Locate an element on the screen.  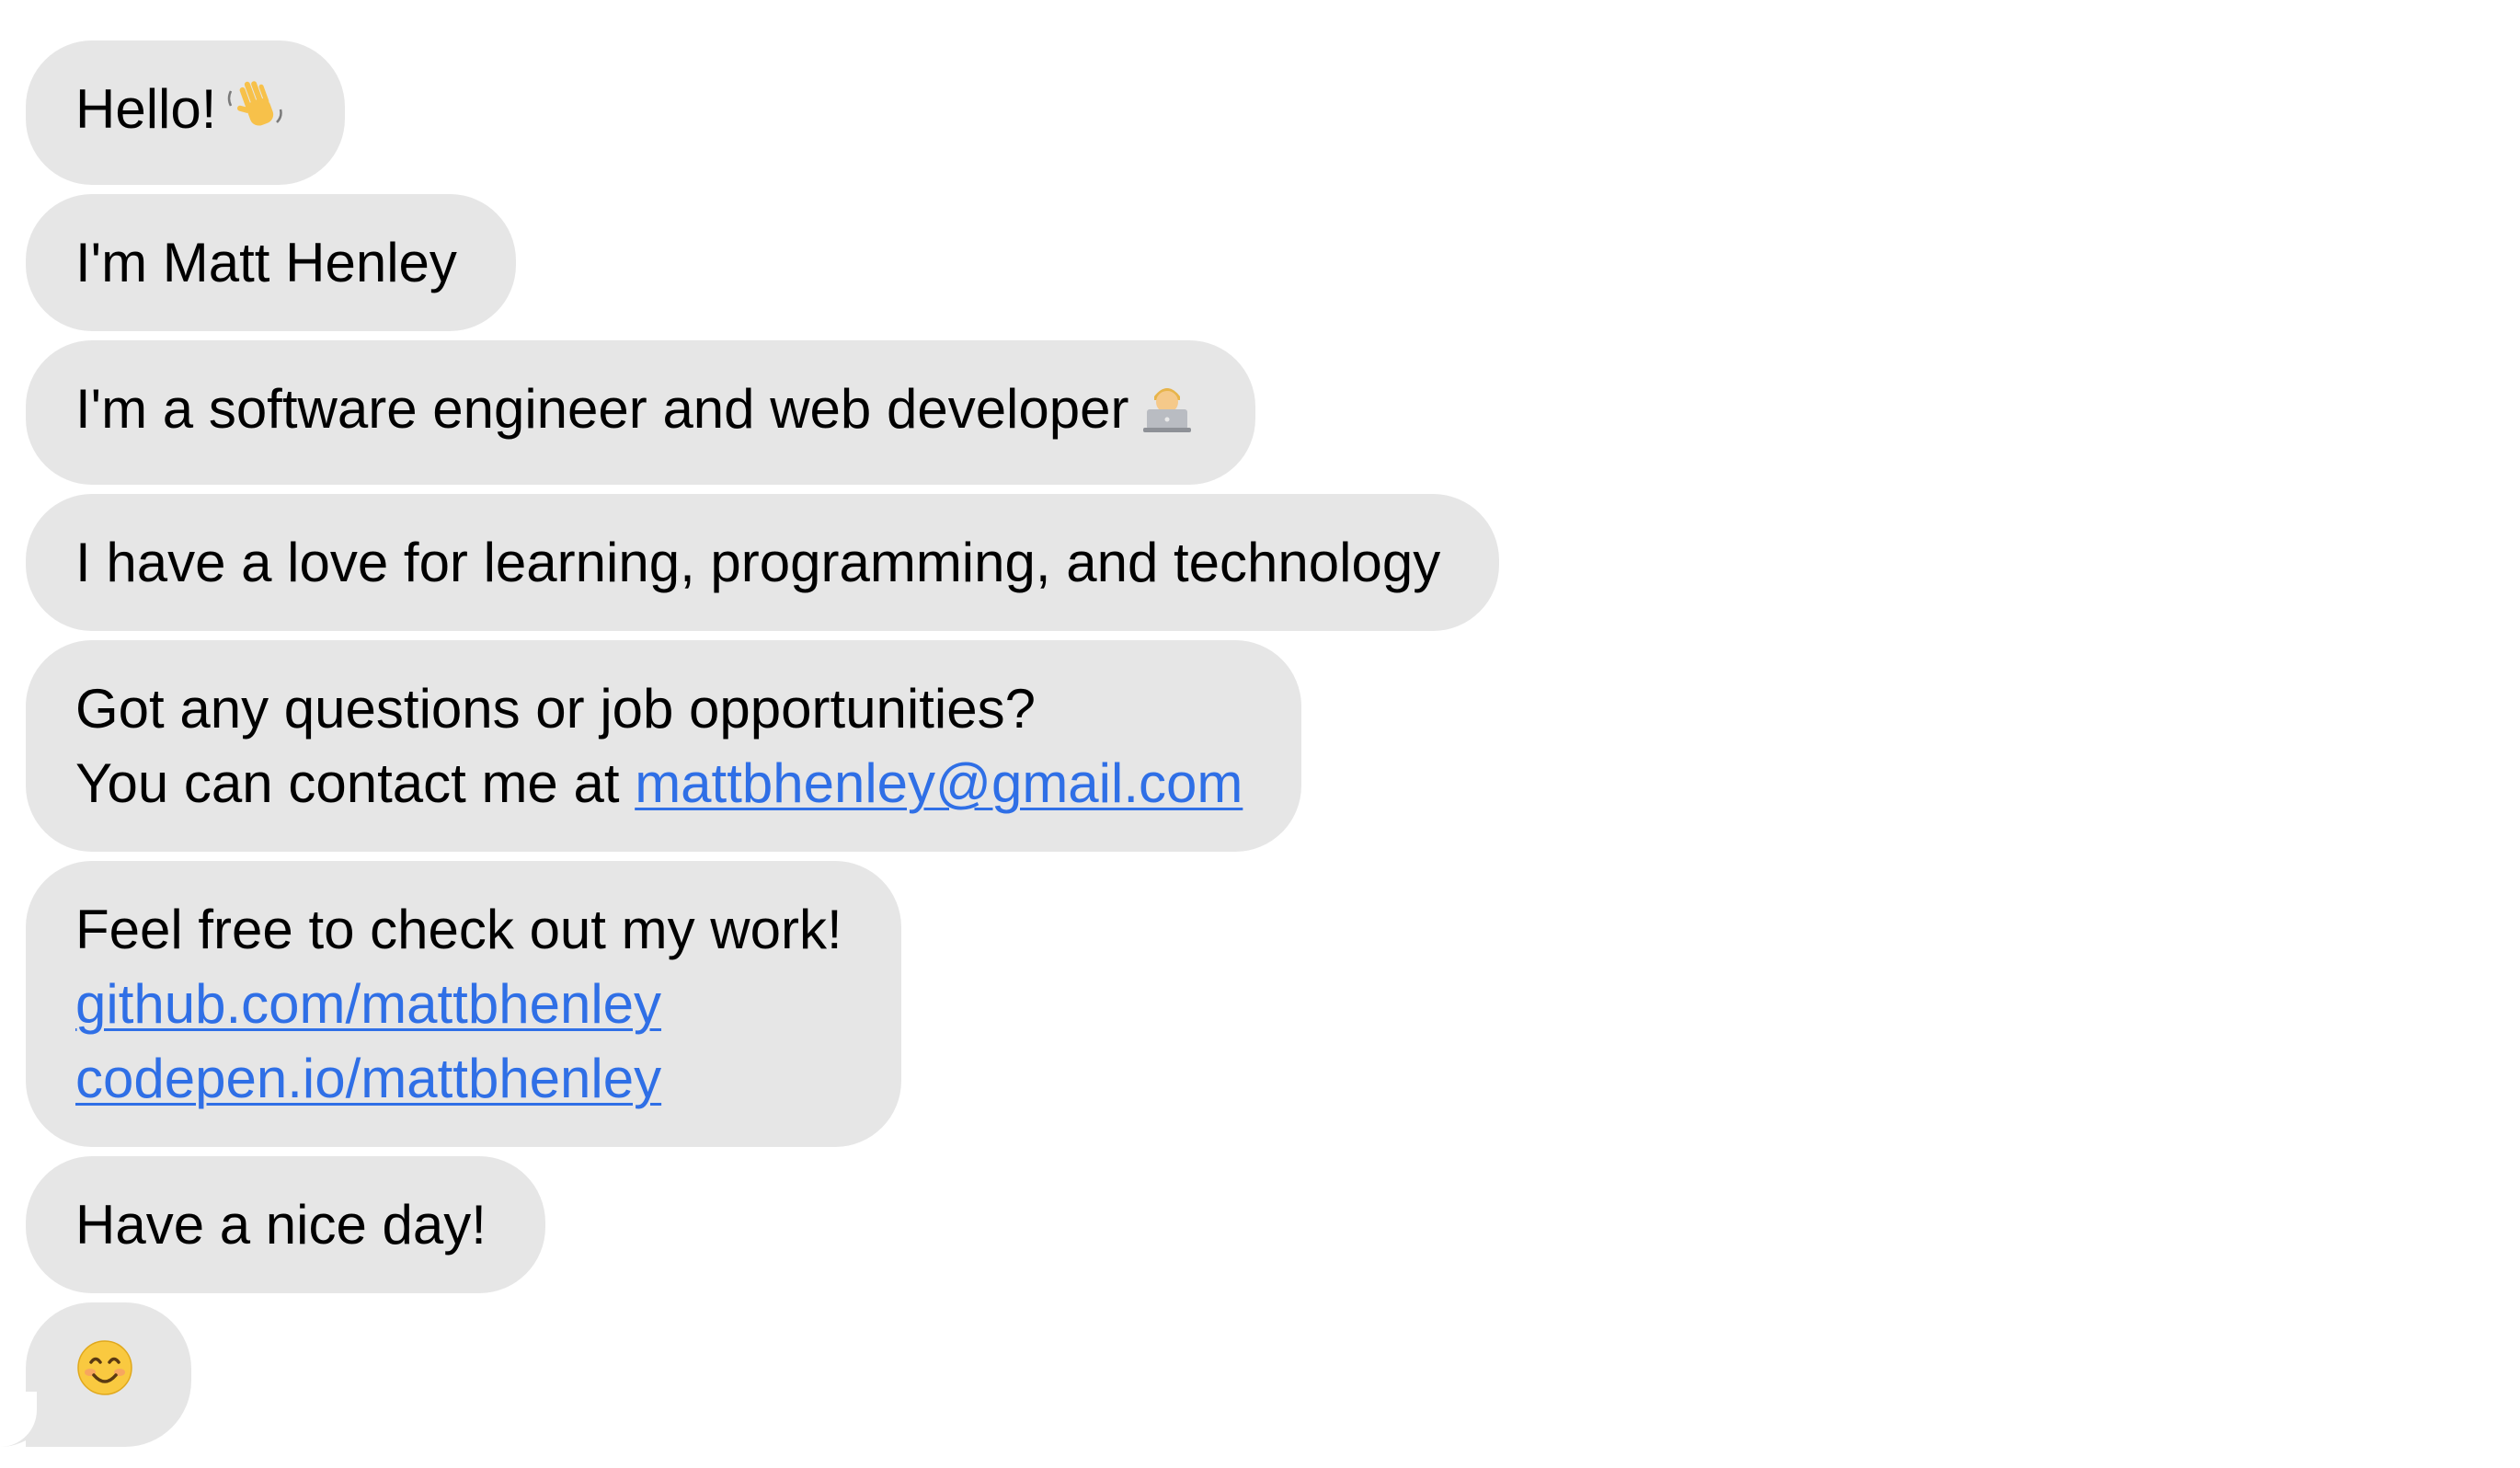
email-link: mattbhenley@gmail.com is located at coordinates (939, 783).